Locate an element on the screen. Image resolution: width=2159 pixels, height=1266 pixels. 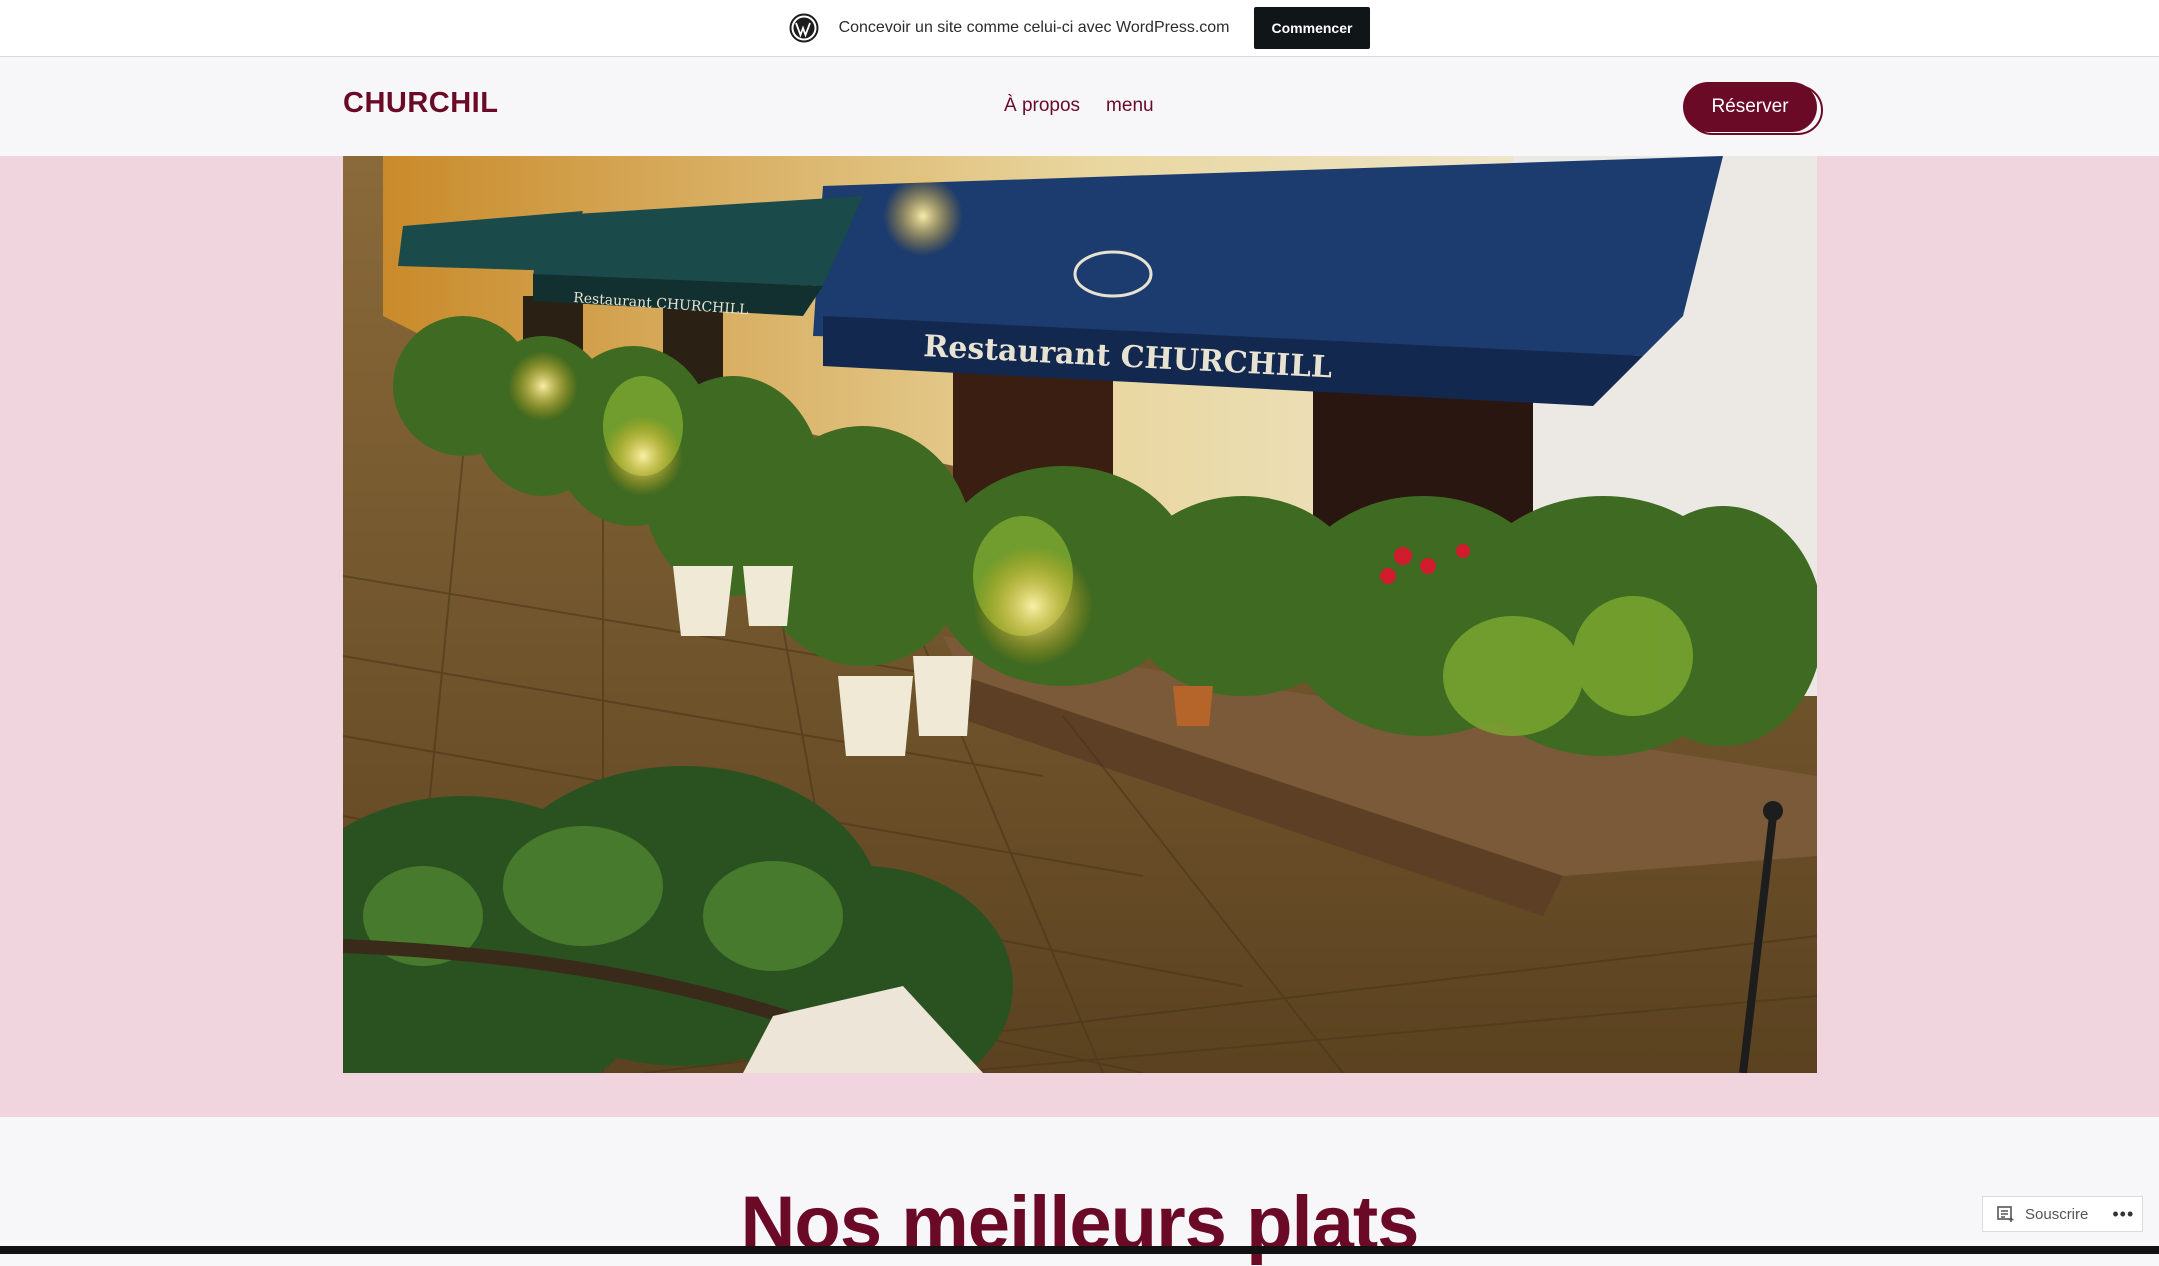
reserve-button-wrapper: Réserver is located at coordinates (1753, 108).